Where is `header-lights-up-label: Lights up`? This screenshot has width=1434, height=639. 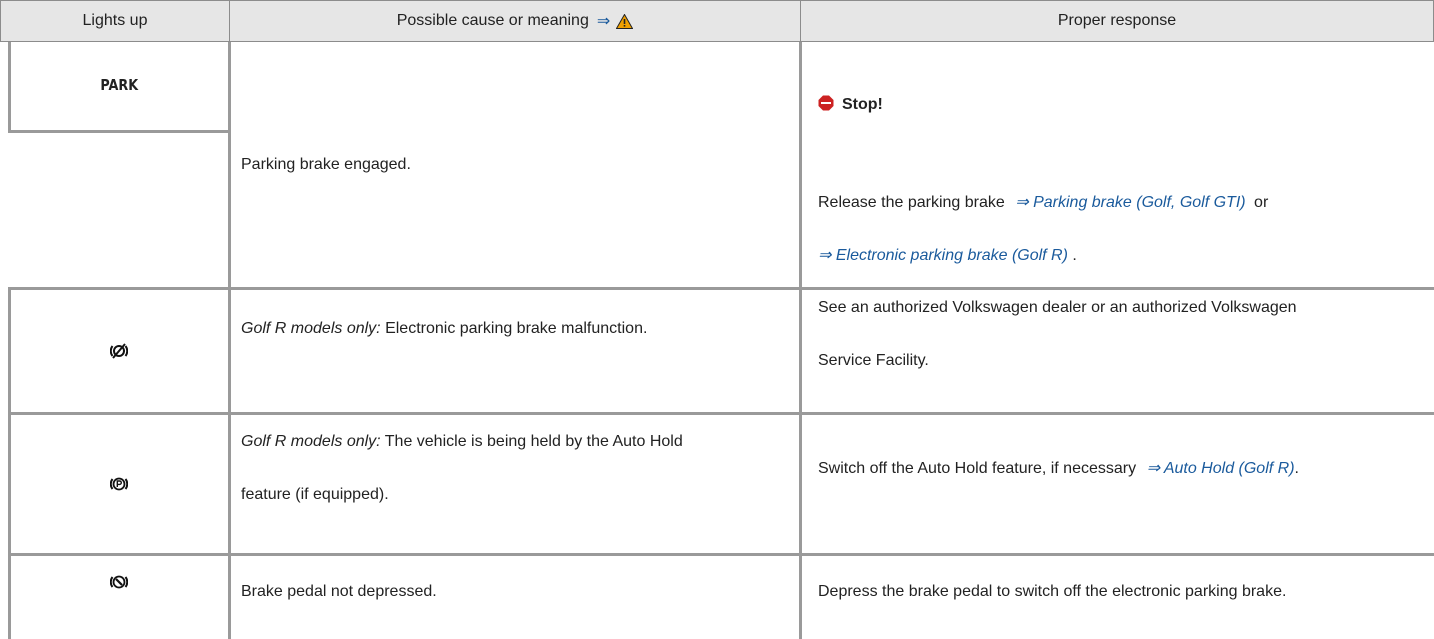
header-lights-up-label: Lights up is located at coordinates (115, 20).